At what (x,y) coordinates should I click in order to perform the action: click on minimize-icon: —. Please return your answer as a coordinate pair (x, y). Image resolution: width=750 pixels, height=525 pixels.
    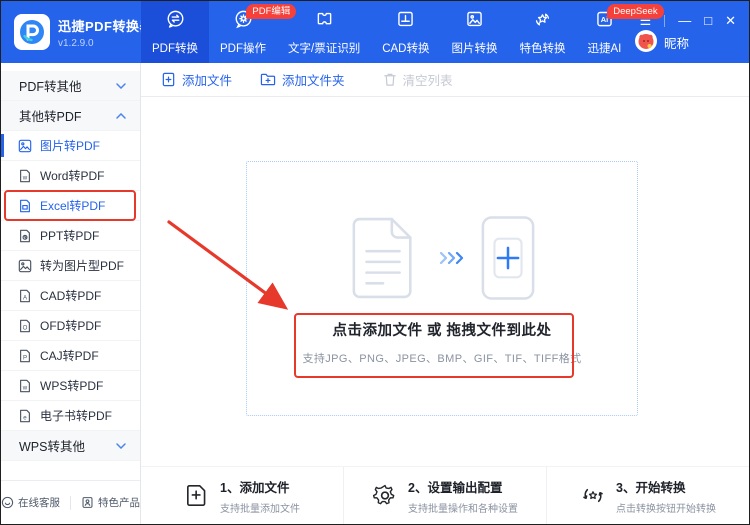
    Looking at the image, I should click on (684, 21).